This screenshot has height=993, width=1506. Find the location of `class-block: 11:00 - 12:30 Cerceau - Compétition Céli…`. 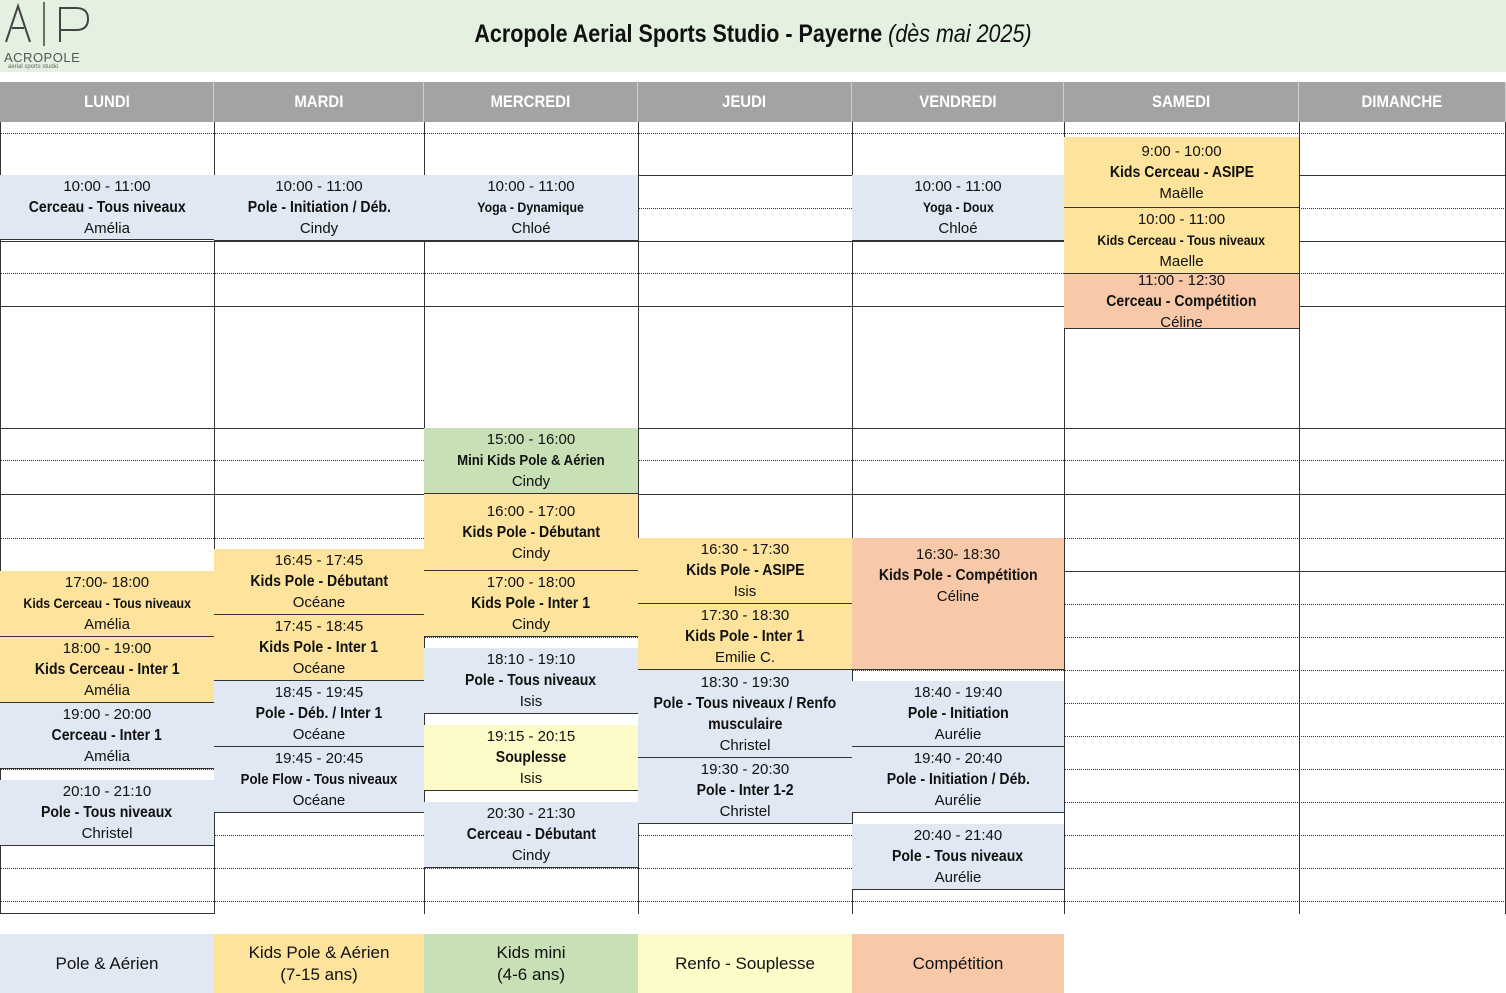

class-block: 11:00 - 12:30 Cerceau - Compétition Céli… is located at coordinates (1181, 301).